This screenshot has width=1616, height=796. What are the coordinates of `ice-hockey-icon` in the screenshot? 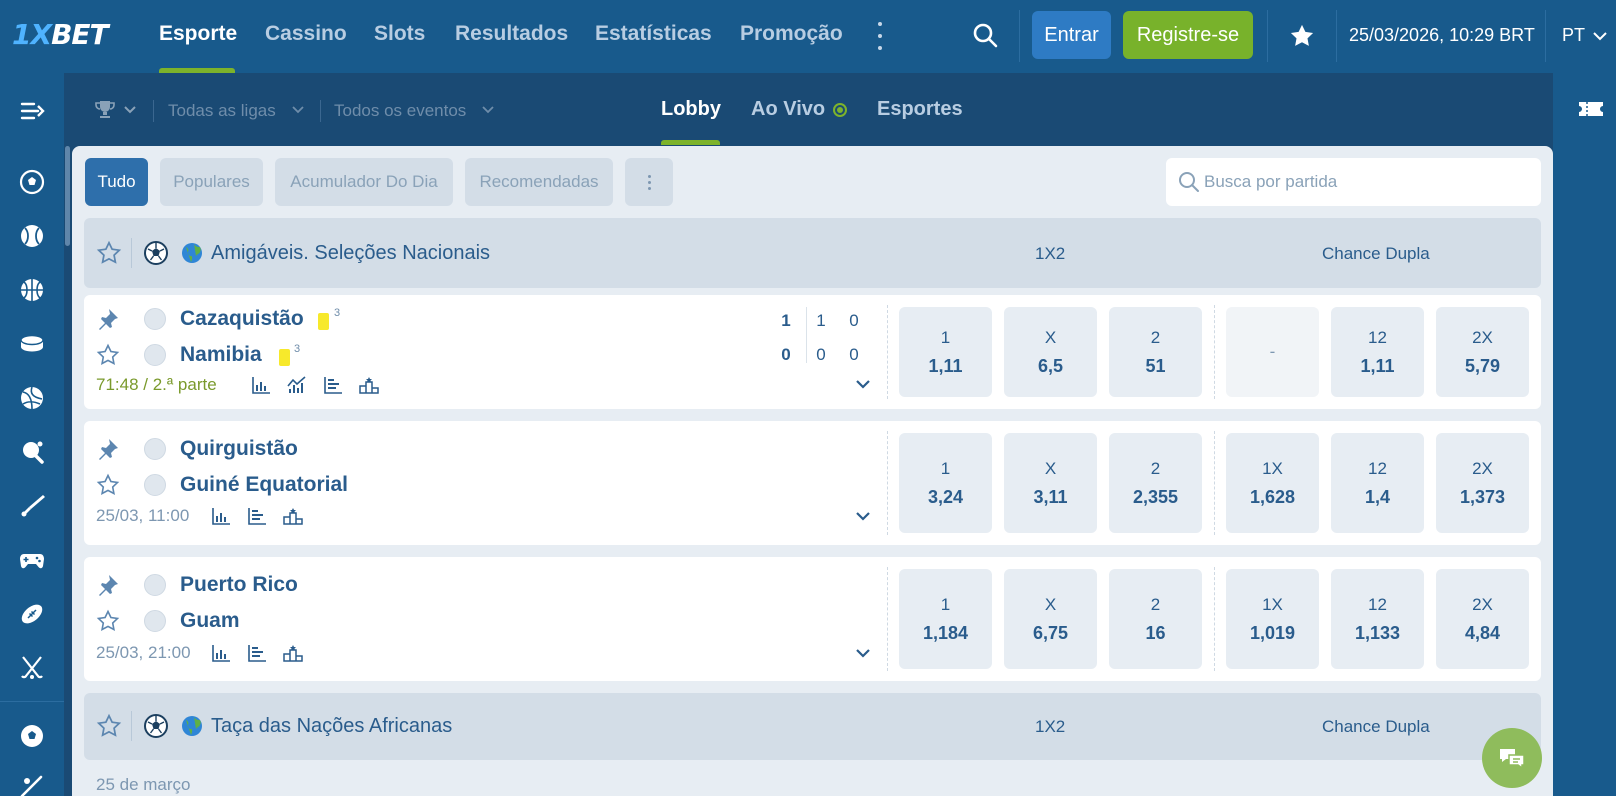 It's located at (32, 344).